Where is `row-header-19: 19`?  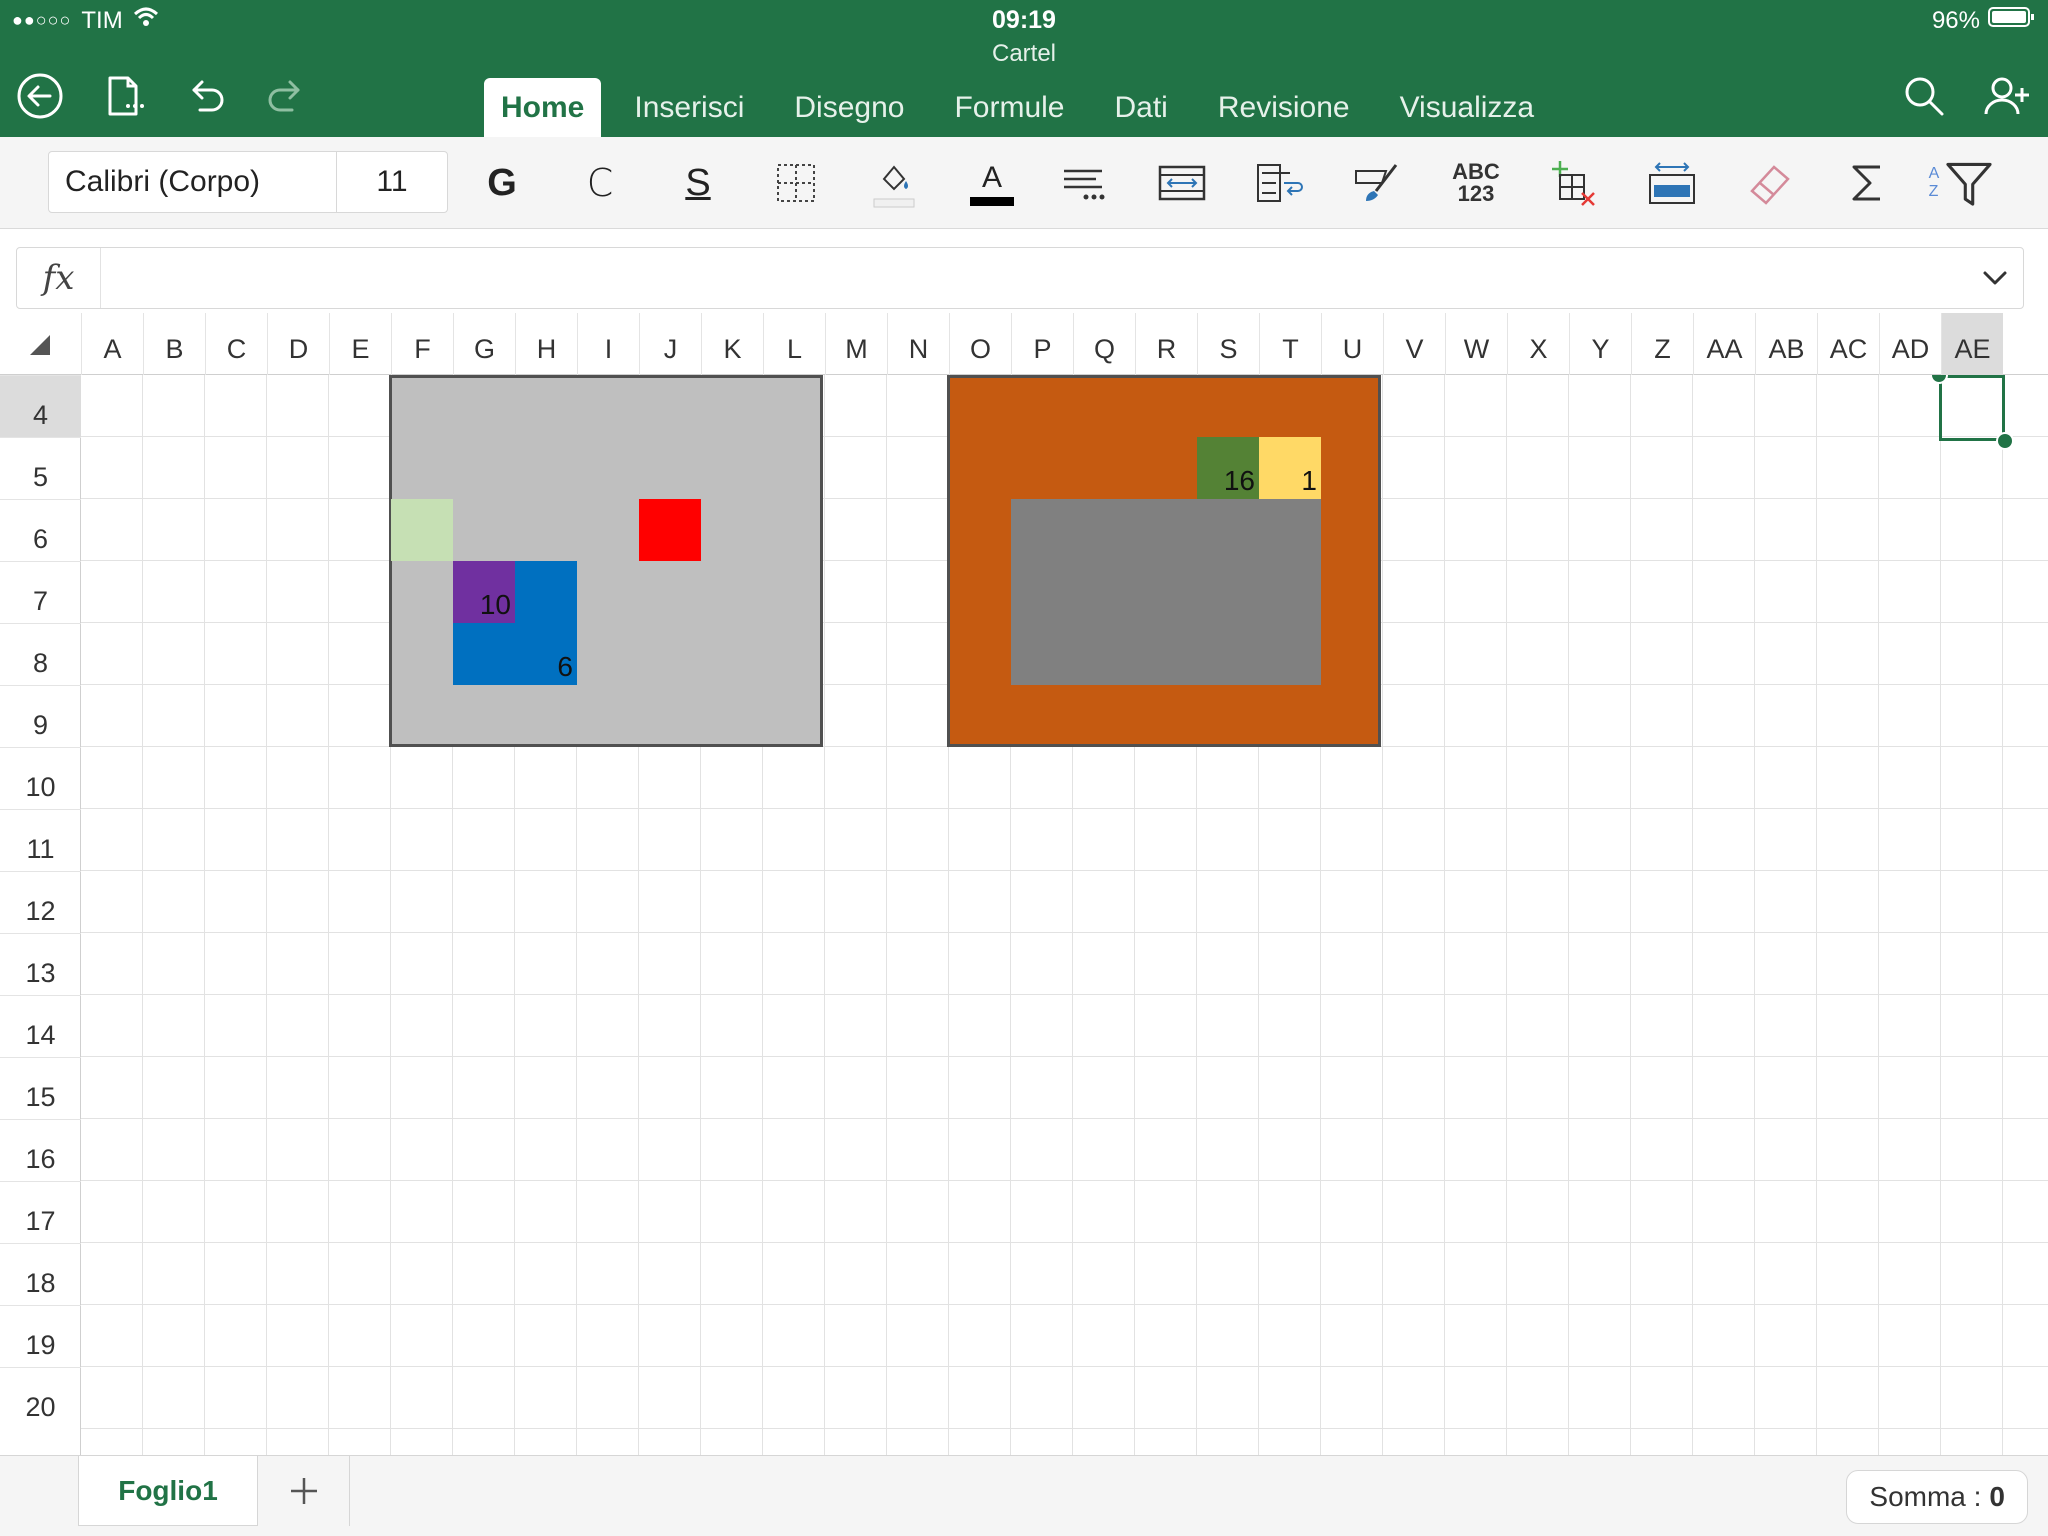
row-header-19: 19 is located at coordinates (40, 1336).